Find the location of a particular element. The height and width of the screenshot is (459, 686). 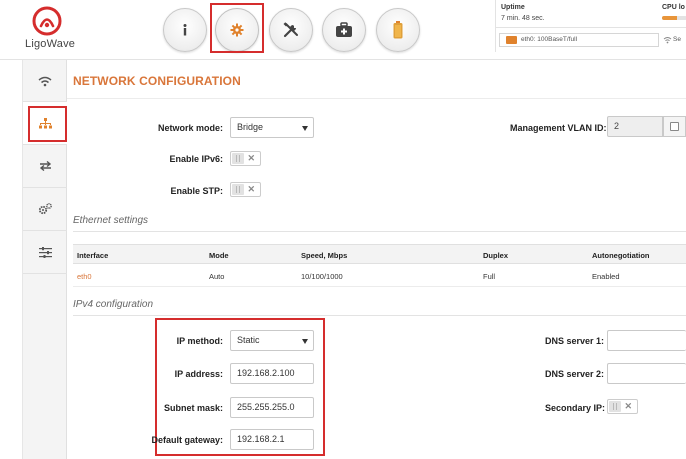

cpu-load-bar is located at coordinates (674, 18).